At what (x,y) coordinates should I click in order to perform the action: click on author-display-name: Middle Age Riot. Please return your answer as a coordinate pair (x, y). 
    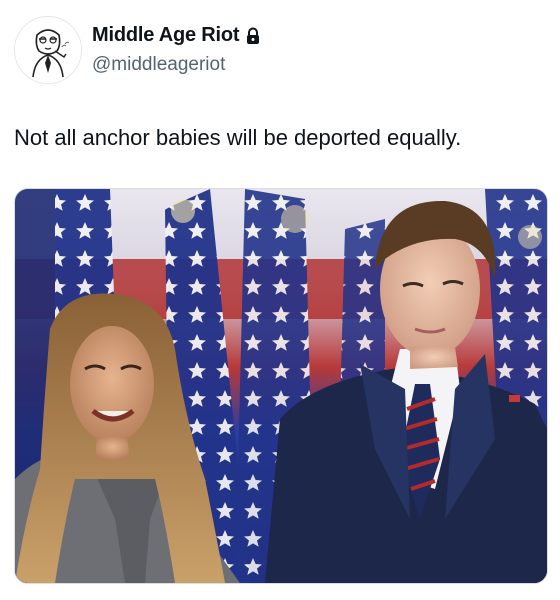
    Looking at the image, I should click on (166, 35).